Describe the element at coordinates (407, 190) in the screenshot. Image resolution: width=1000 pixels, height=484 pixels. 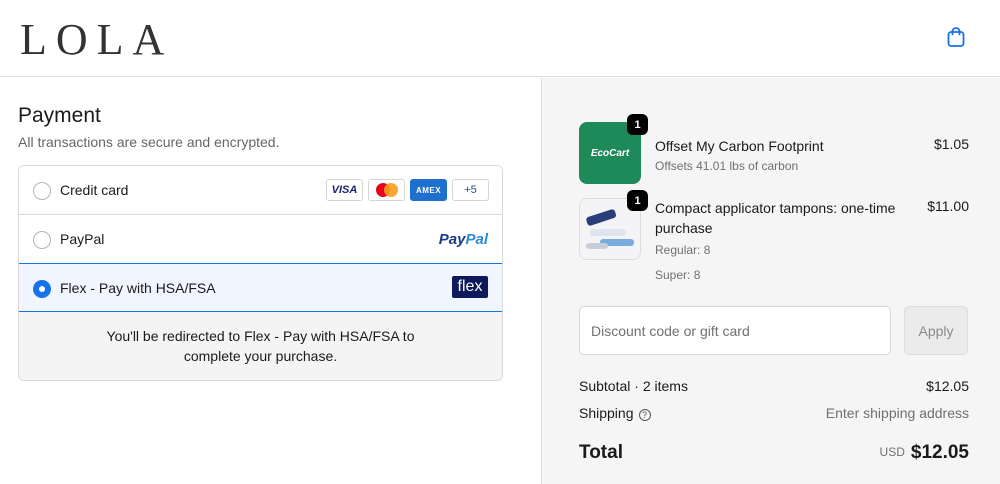
I see `card-brands: VISA AMEX +5` at that location.